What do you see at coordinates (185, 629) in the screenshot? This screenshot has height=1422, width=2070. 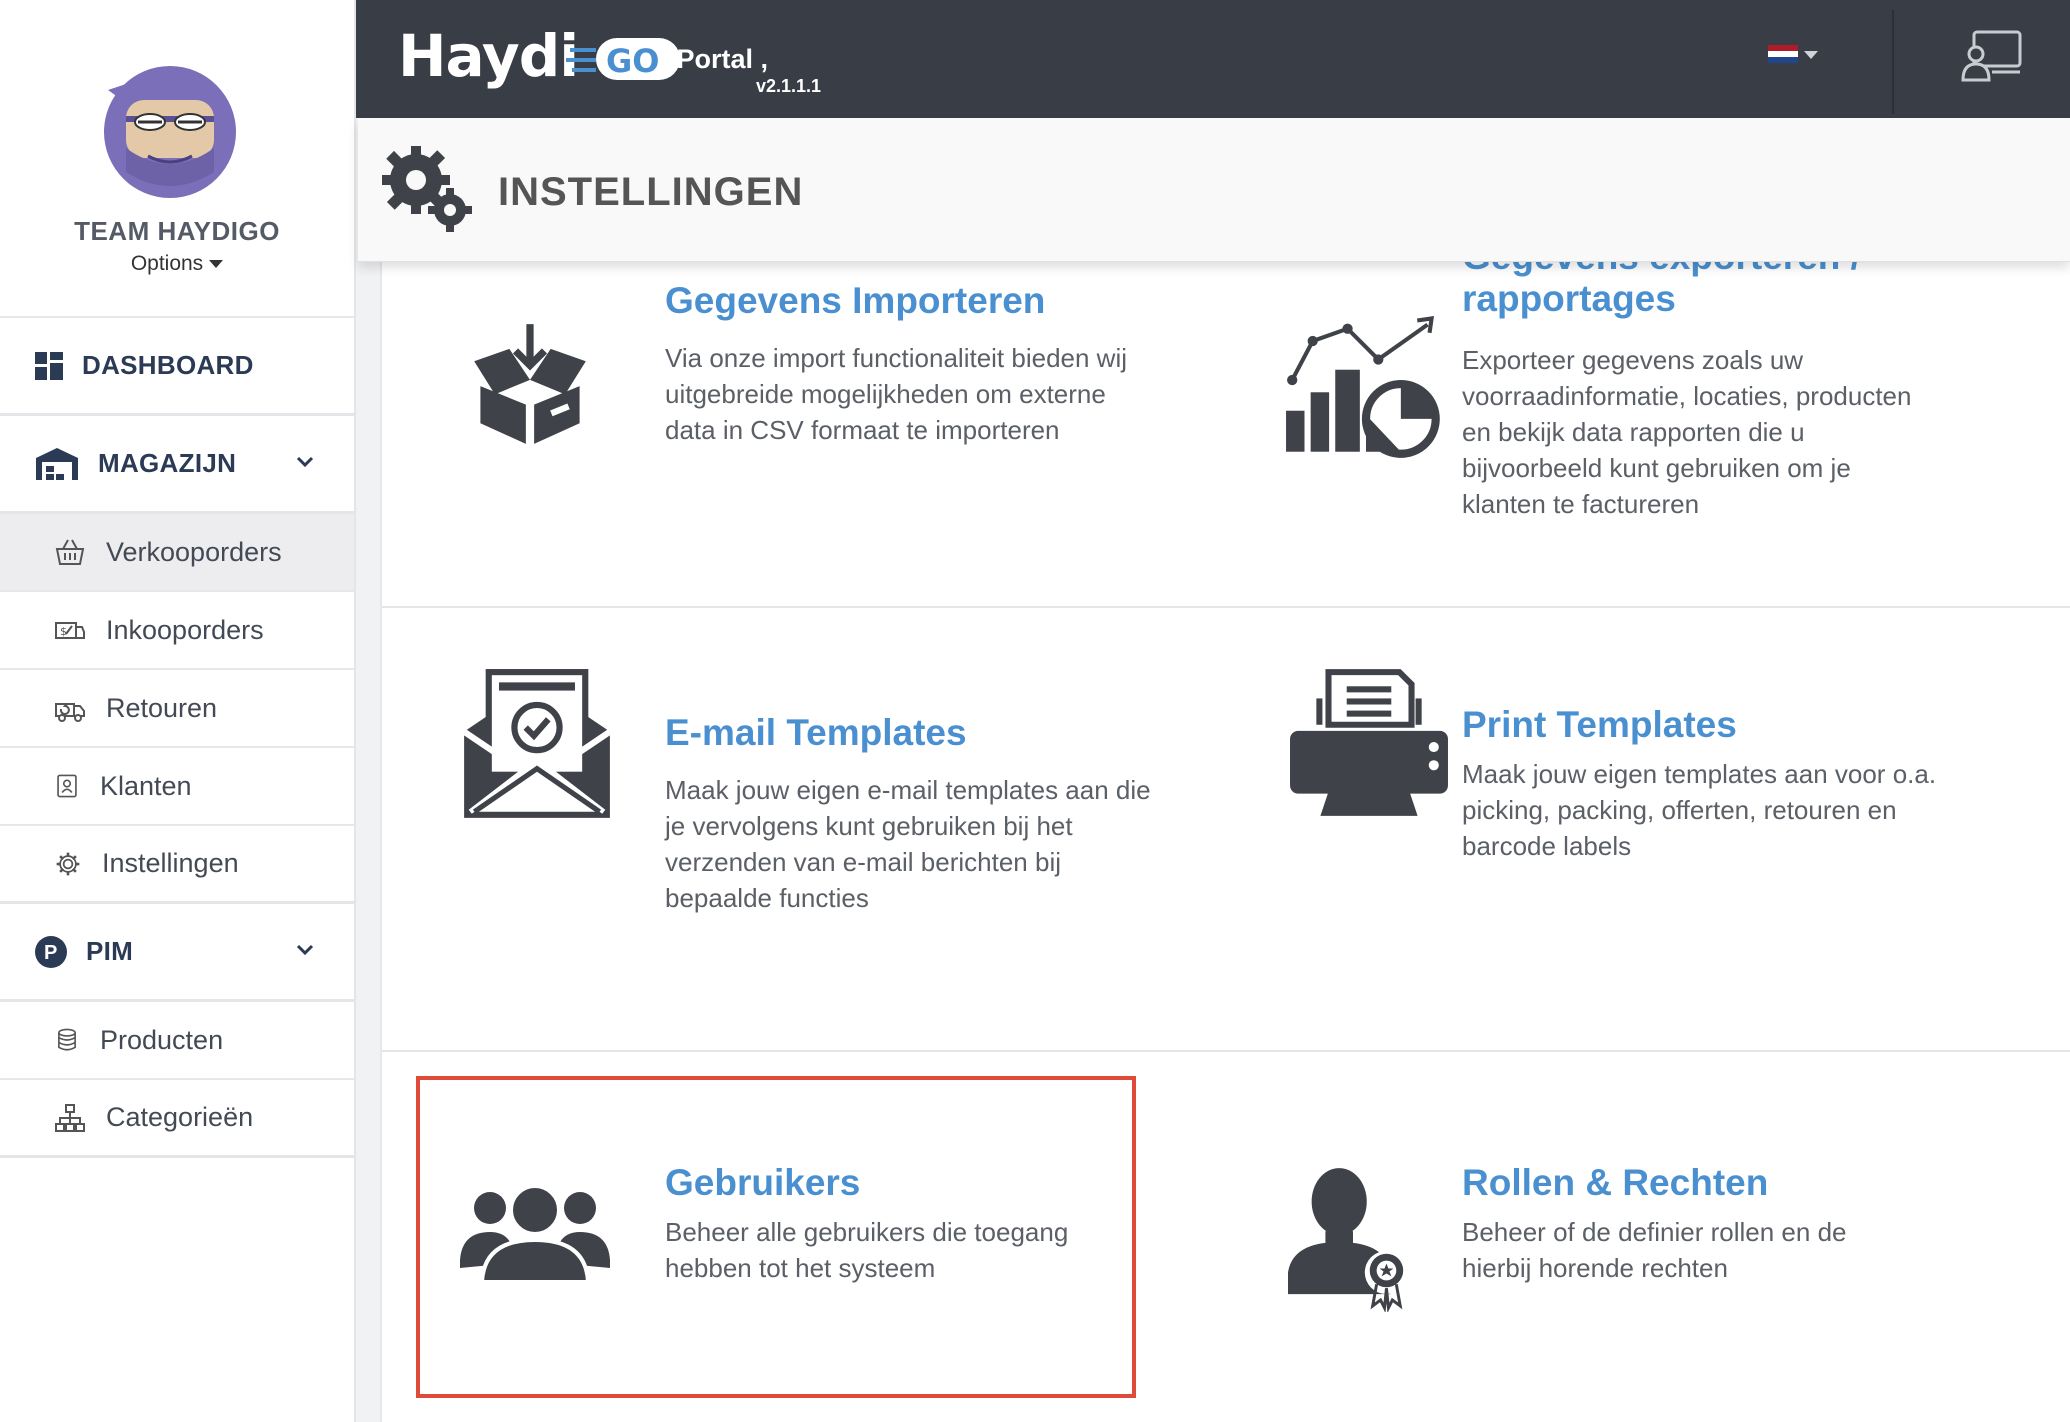 I see `sidebar-item-label: Inkooporders` at bounding box center [185, 629].